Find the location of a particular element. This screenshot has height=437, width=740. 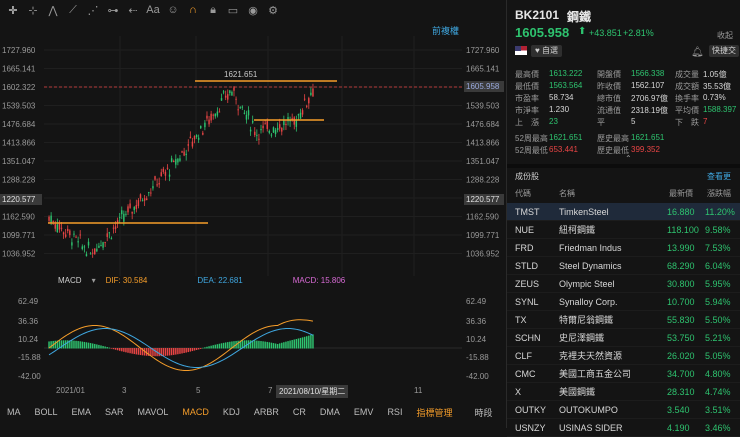

row-name: Synalloy Corp. is located at coordinates (588, 301).